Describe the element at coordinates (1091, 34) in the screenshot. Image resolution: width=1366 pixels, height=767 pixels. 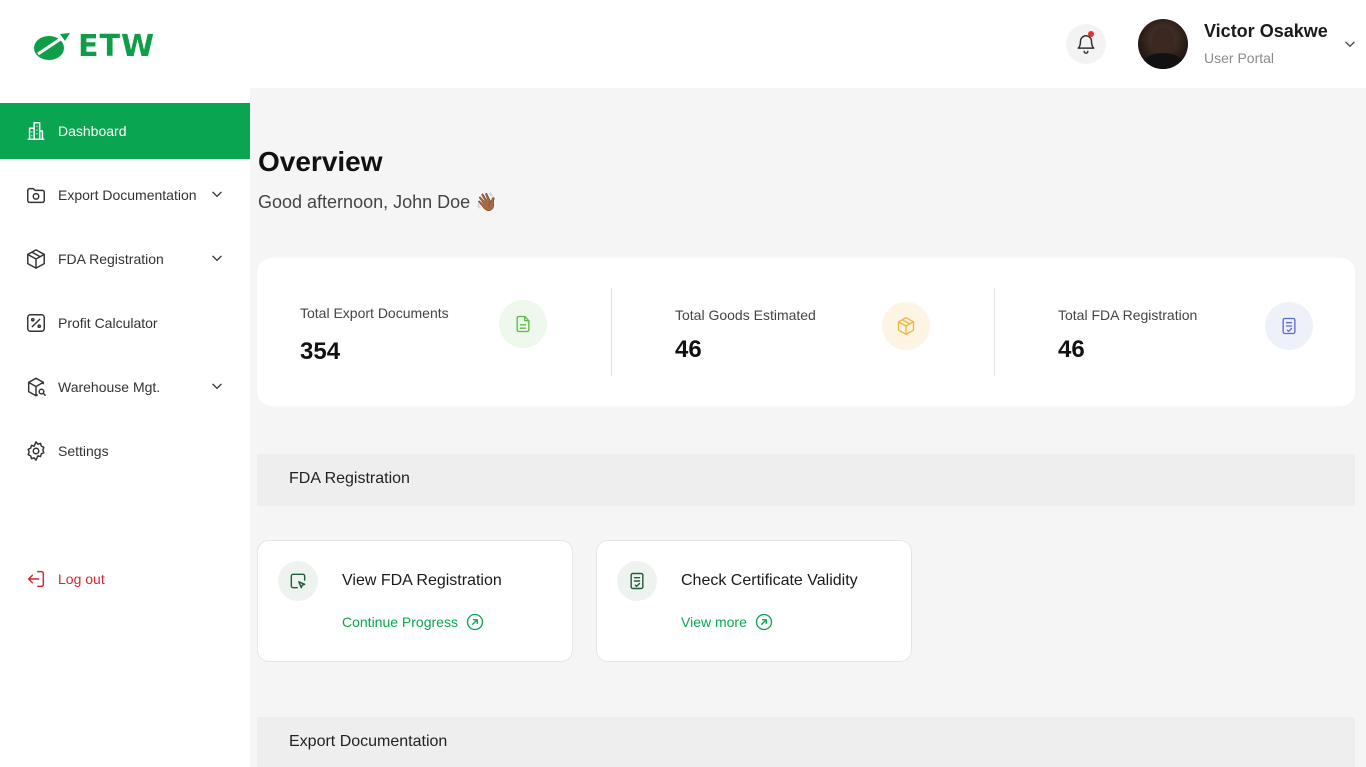
I see `notification-dot` at that location.